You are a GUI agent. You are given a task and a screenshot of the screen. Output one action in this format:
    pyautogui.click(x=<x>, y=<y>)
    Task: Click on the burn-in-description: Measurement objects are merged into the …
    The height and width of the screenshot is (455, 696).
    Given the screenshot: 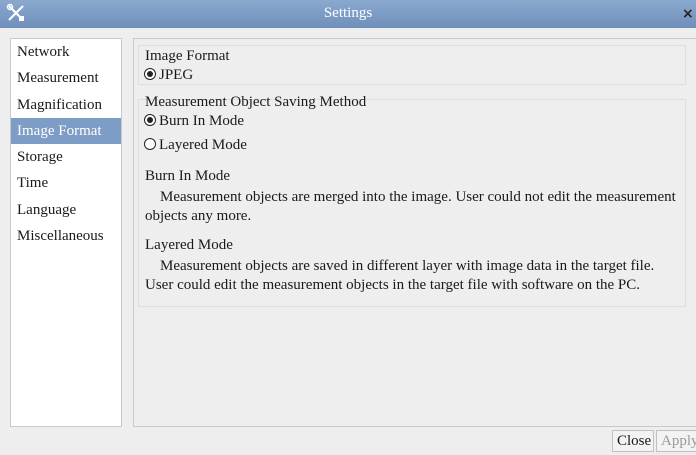 What is the action you would take?
    pyautogui.click(x=410, y=206)
    